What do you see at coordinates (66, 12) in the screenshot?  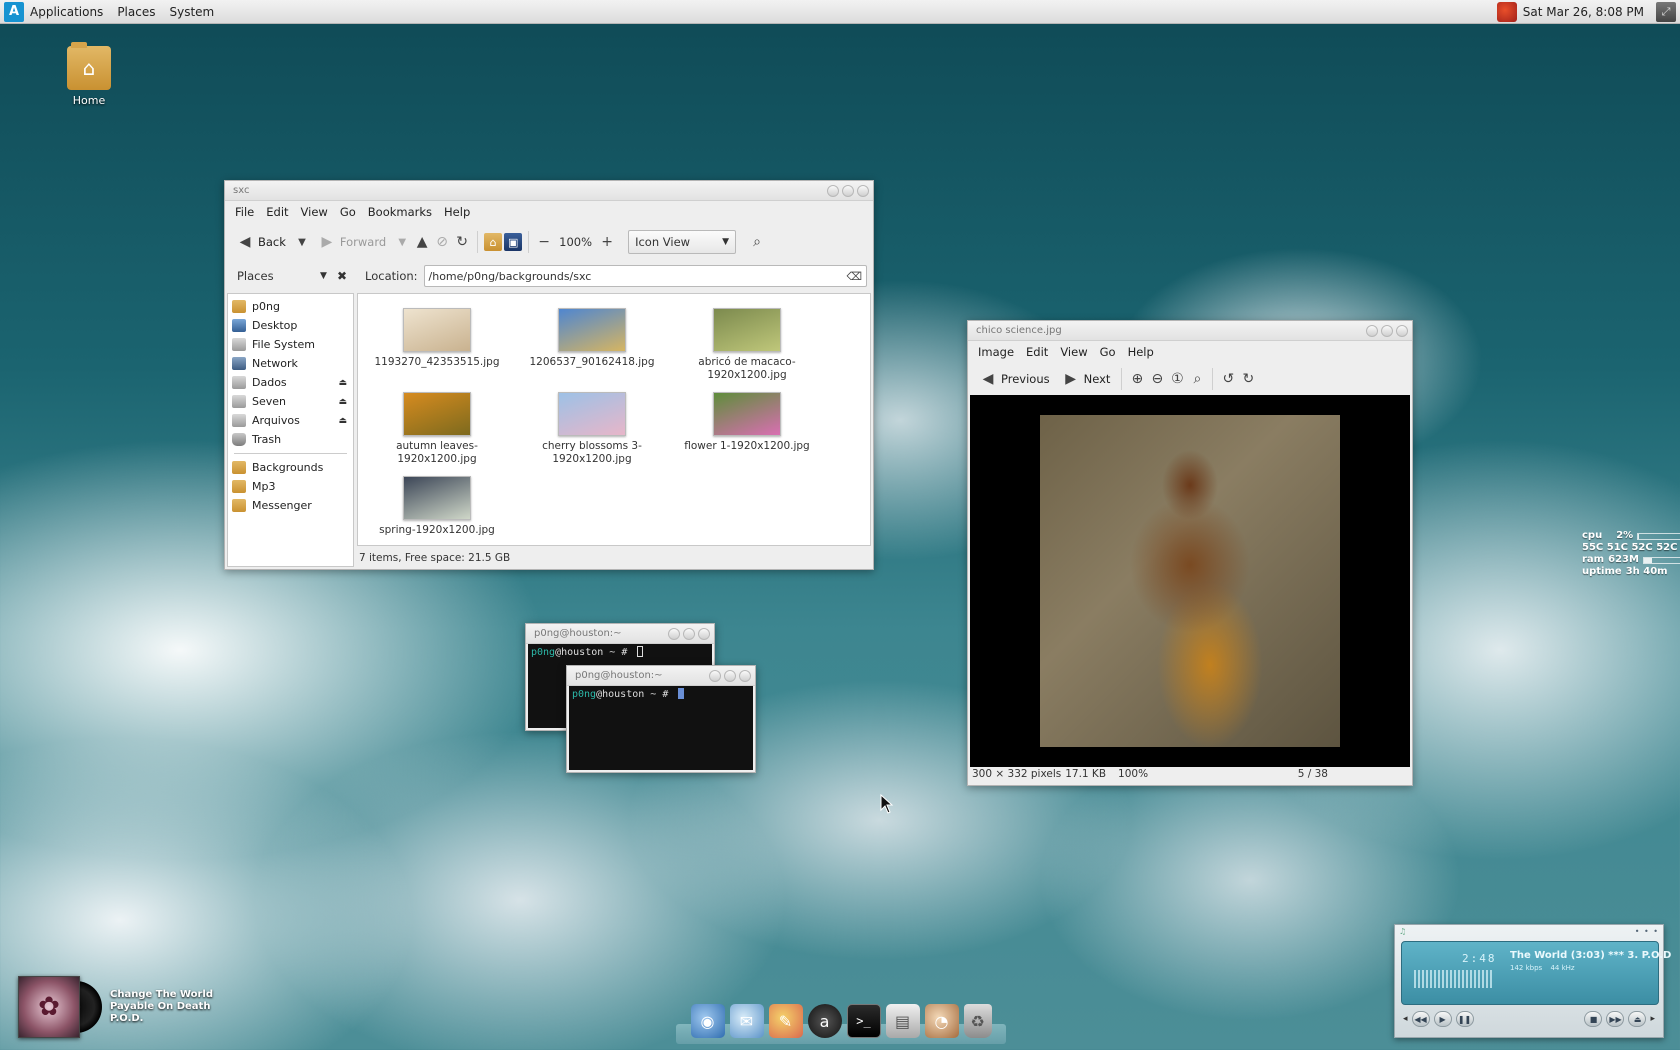 I see `menu-applications: Applications` at bounding box center [66, 12].